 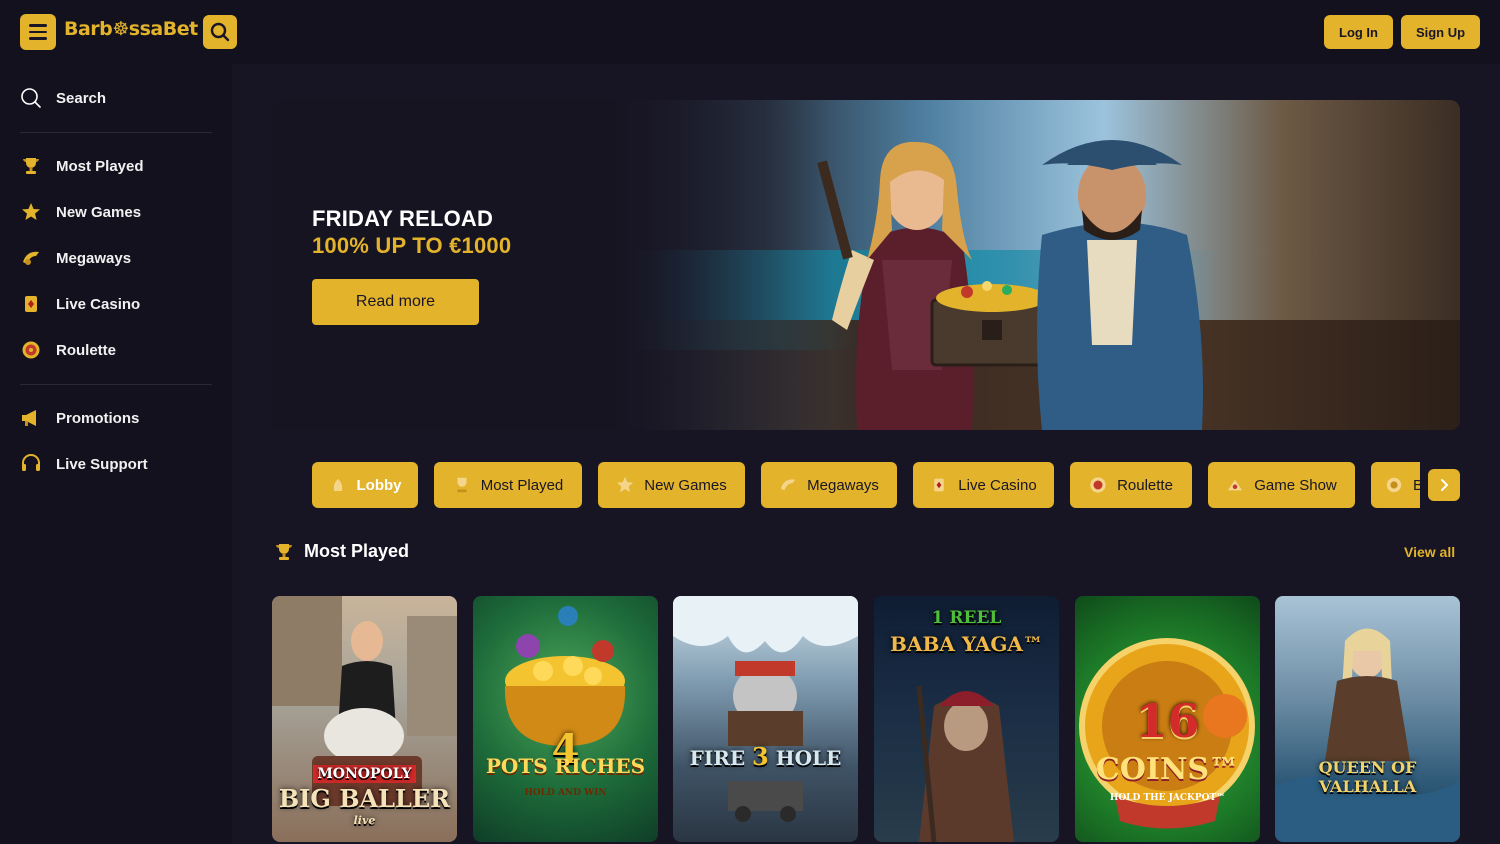 I want to click on game-subtitle: HOLE, so click(x=808, y=758).